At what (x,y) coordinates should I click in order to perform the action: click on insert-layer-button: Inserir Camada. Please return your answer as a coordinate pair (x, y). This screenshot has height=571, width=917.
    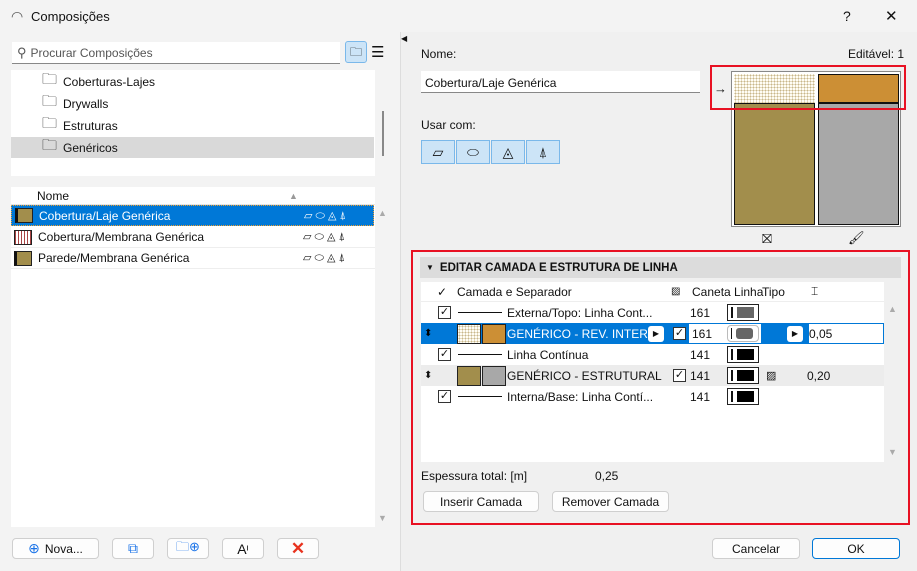
    Looking at the image, I should click on (481, 501).